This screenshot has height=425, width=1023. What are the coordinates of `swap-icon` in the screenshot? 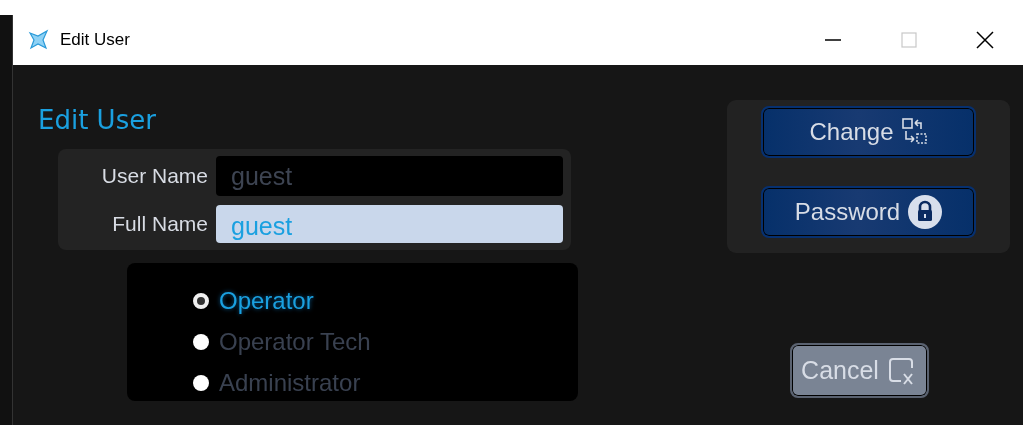 It's located at (914, 132).